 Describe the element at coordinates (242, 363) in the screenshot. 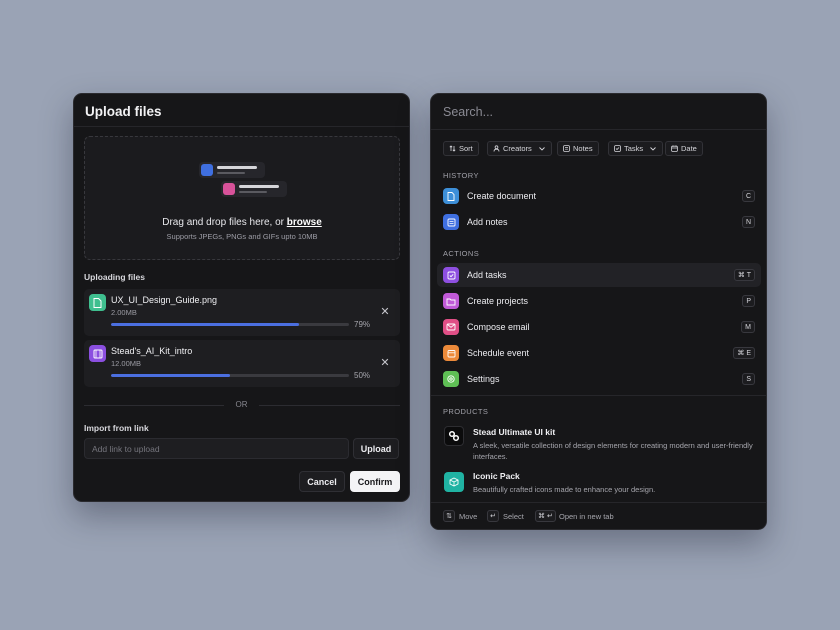

I see `upload-file-item: Stead's_AI_Kit_intro 12.00MB 50% ✕` at that location.